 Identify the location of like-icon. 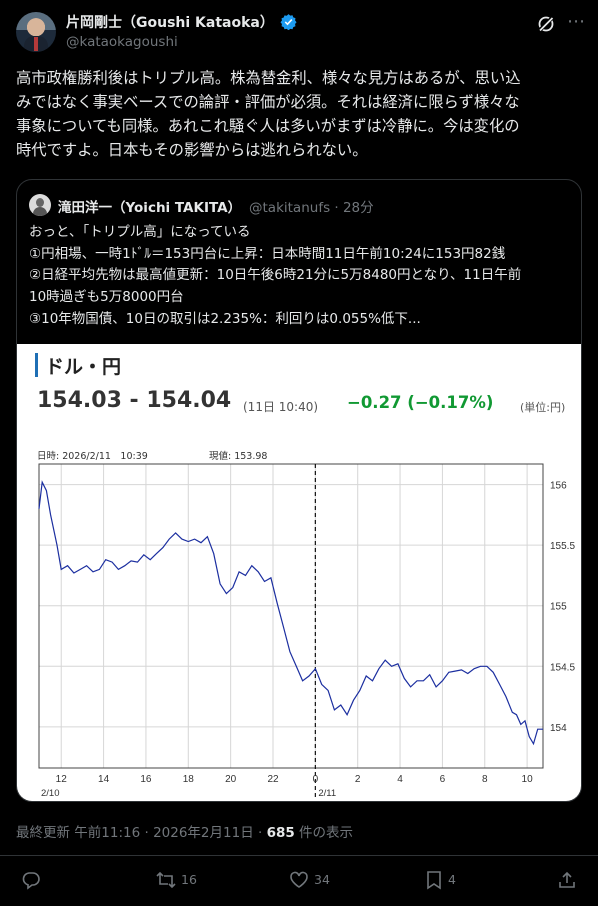
(299, 880).